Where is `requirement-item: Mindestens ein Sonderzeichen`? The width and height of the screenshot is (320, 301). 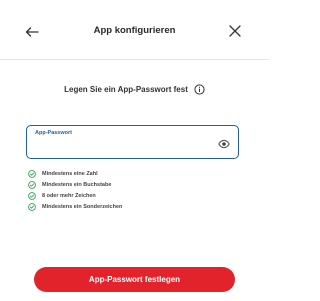
requirement-item: Mindestens ein Sonderzeichen is located at coordinates (138, 206).